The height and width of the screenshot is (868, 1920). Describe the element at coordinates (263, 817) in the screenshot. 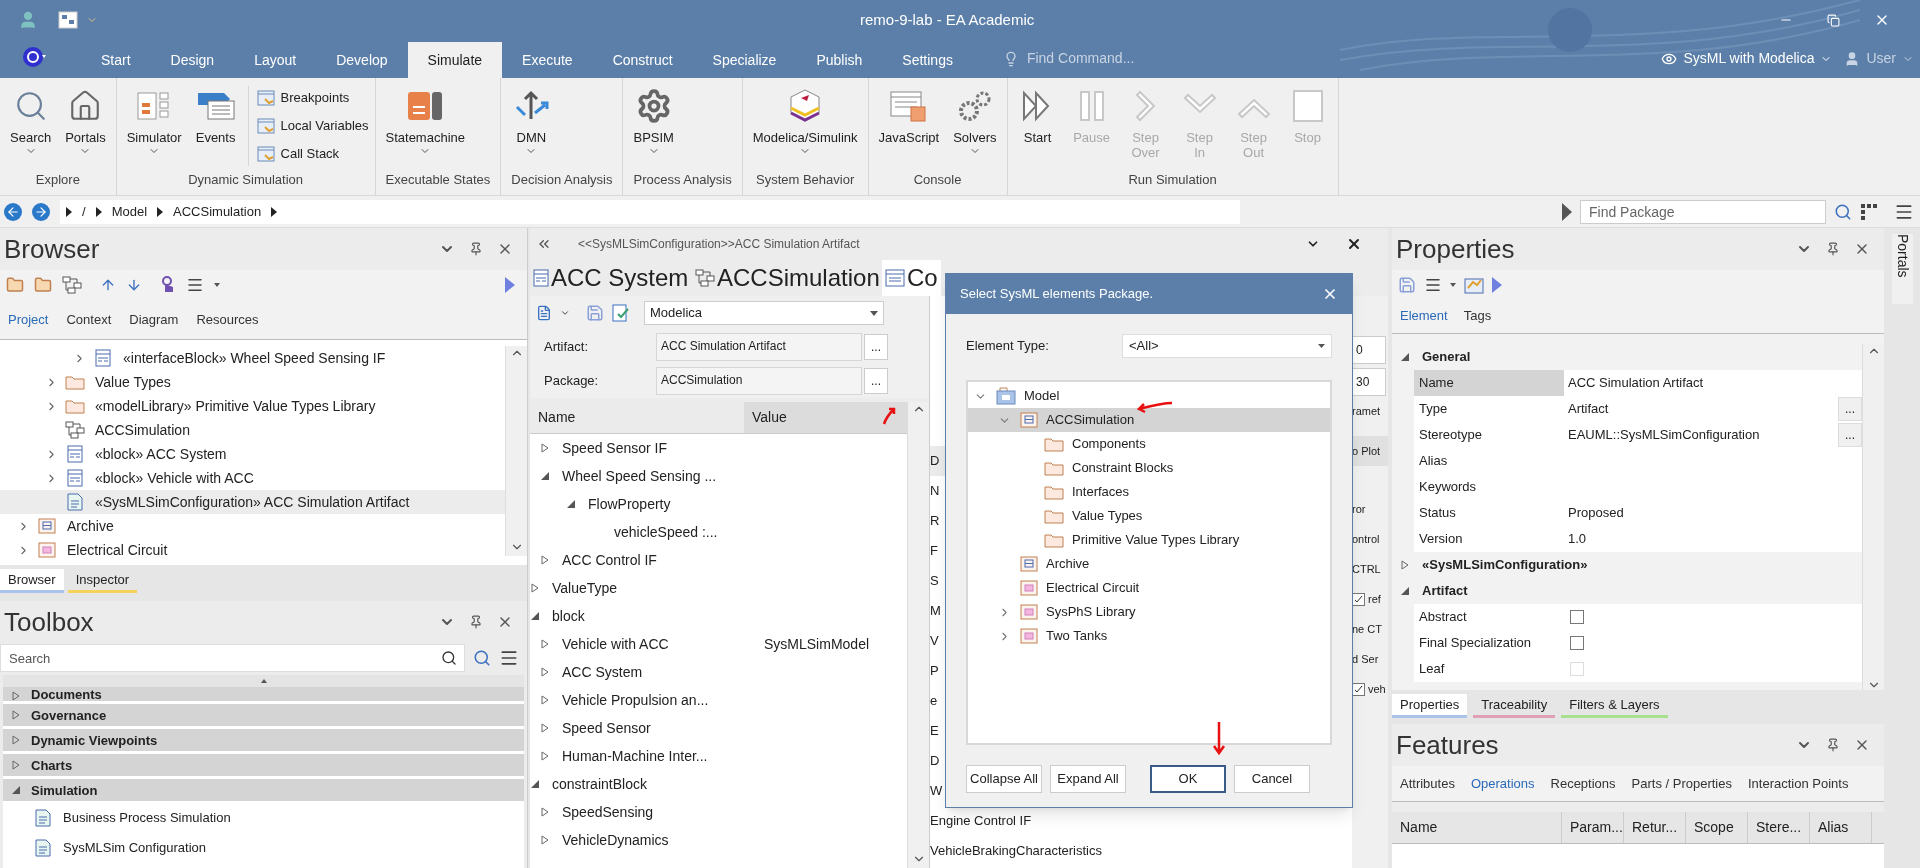

I see `toolbox-item: Business Process Simulation` at that location.